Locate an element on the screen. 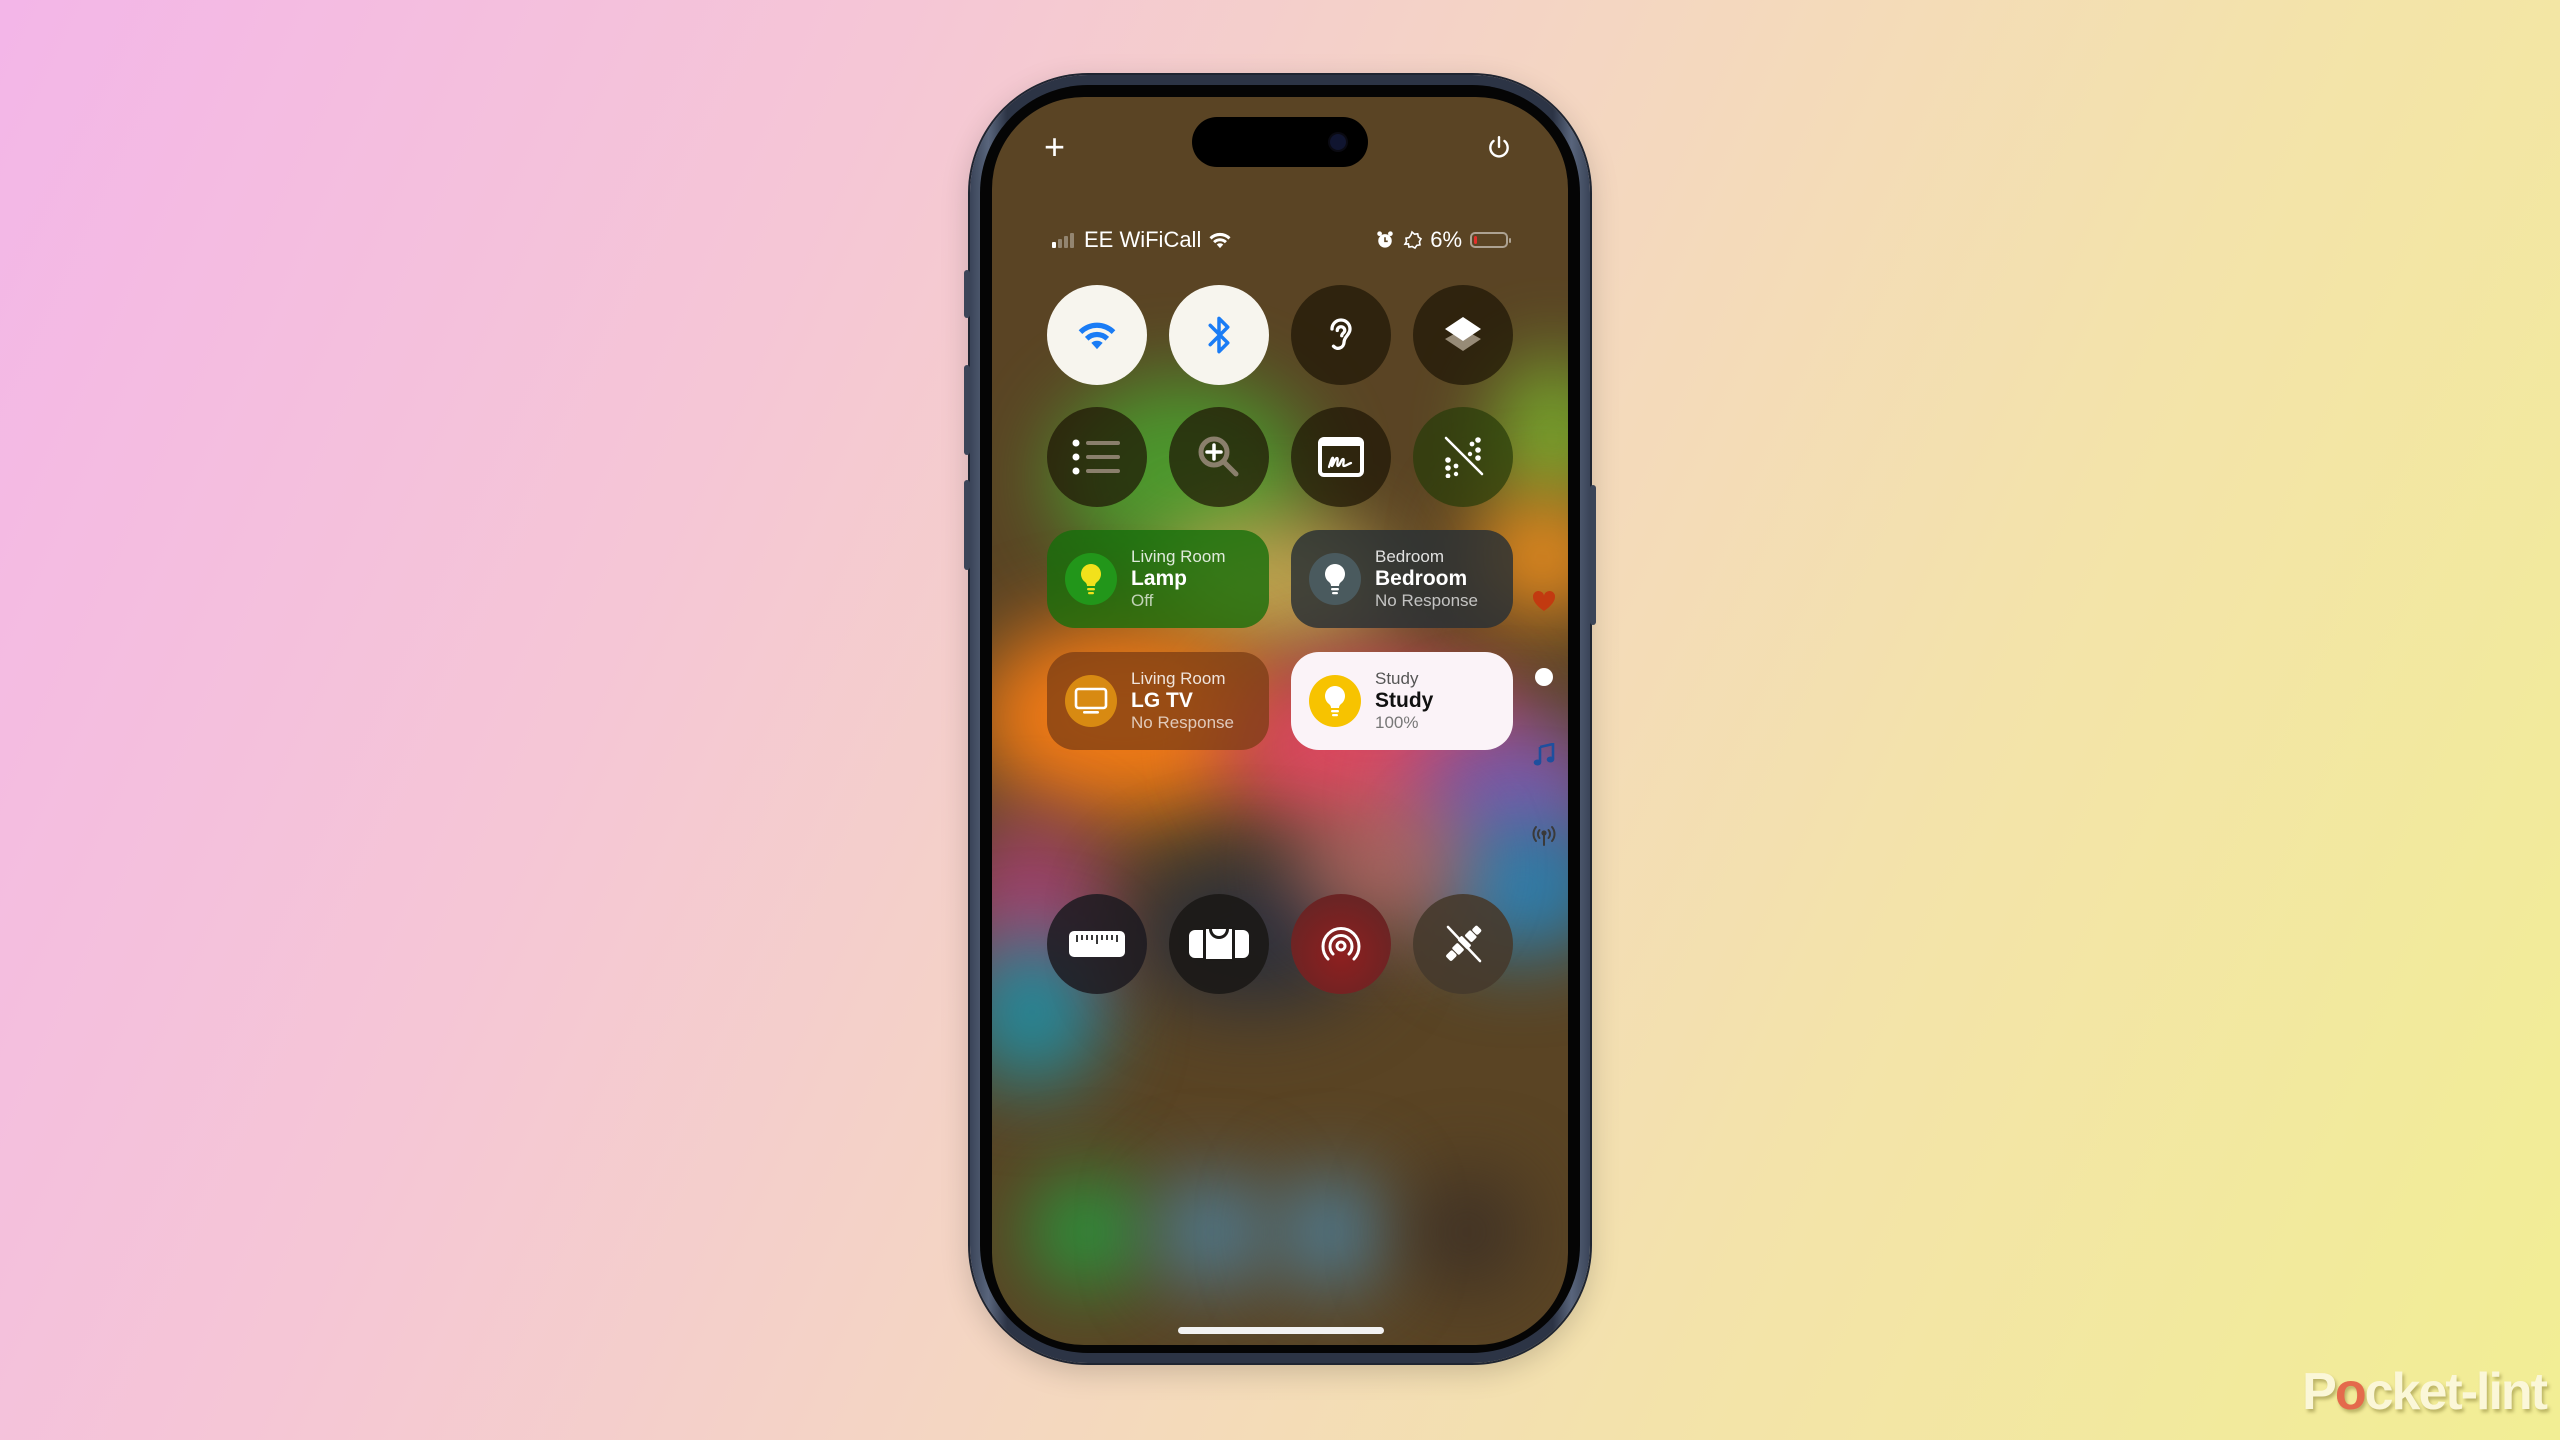 Image resolution: width=2560 pixels, height=1440 pixels. volume-down-button is located at coordinates (967, 525).